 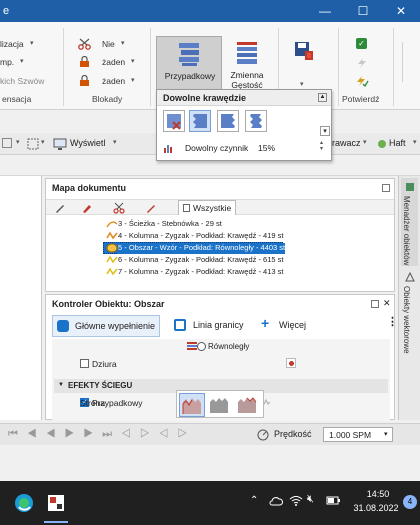 What do you see at coordinates (21, 298) in the screenshot?
I see `design-canvas` at bounding box center [21, 298].